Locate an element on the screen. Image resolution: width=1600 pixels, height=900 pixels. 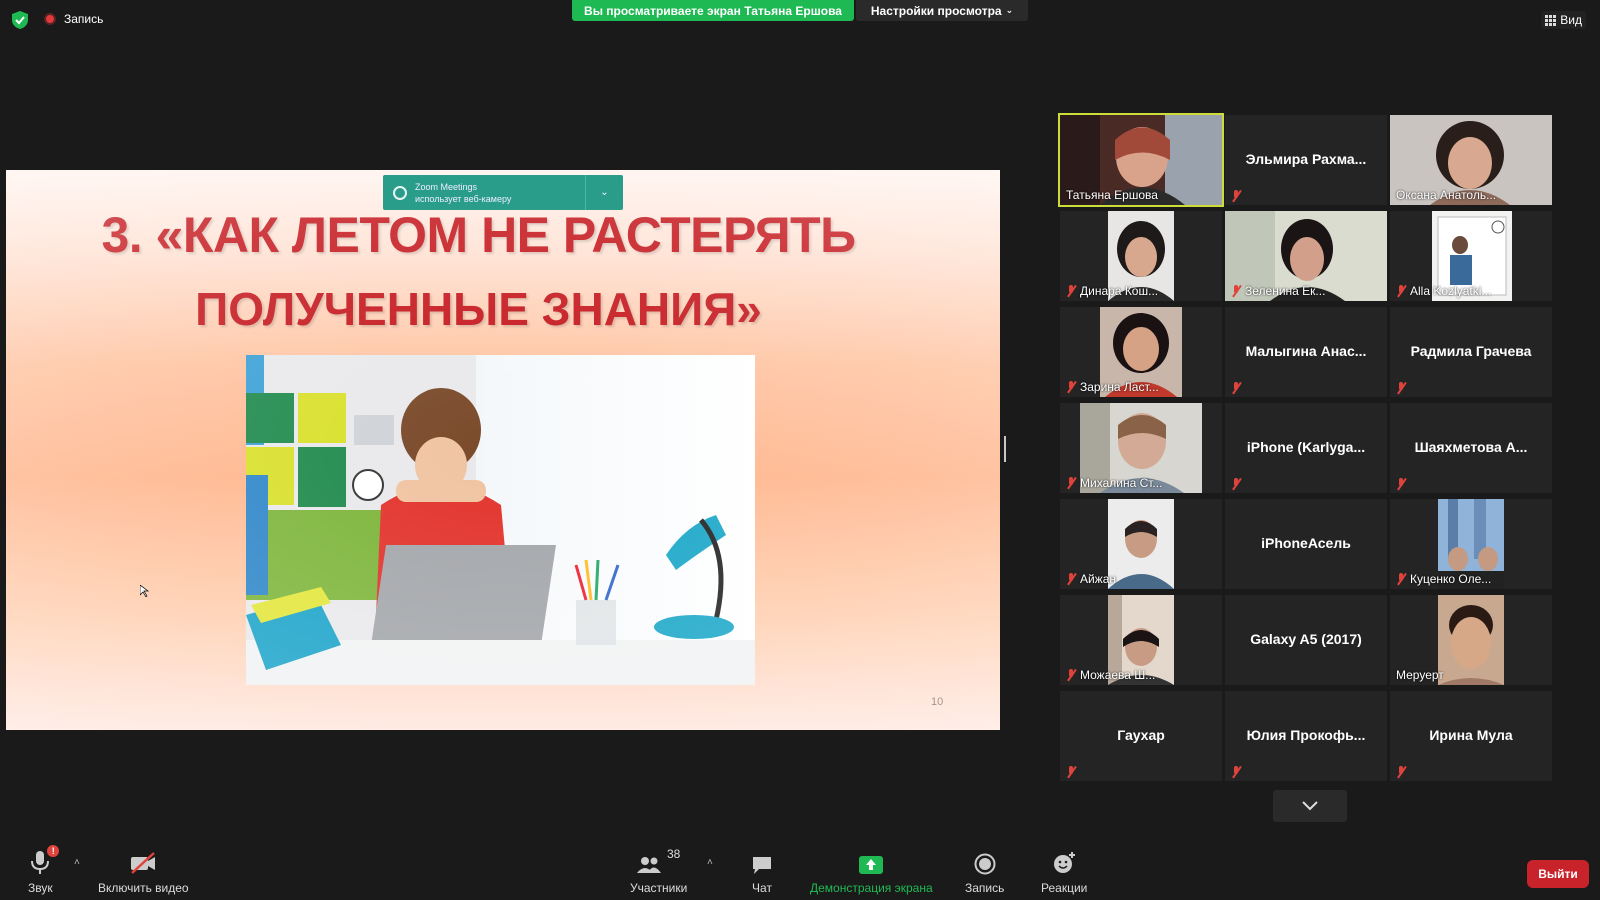
participant-tile: Меруерт is located at coordinates (1471, 640).